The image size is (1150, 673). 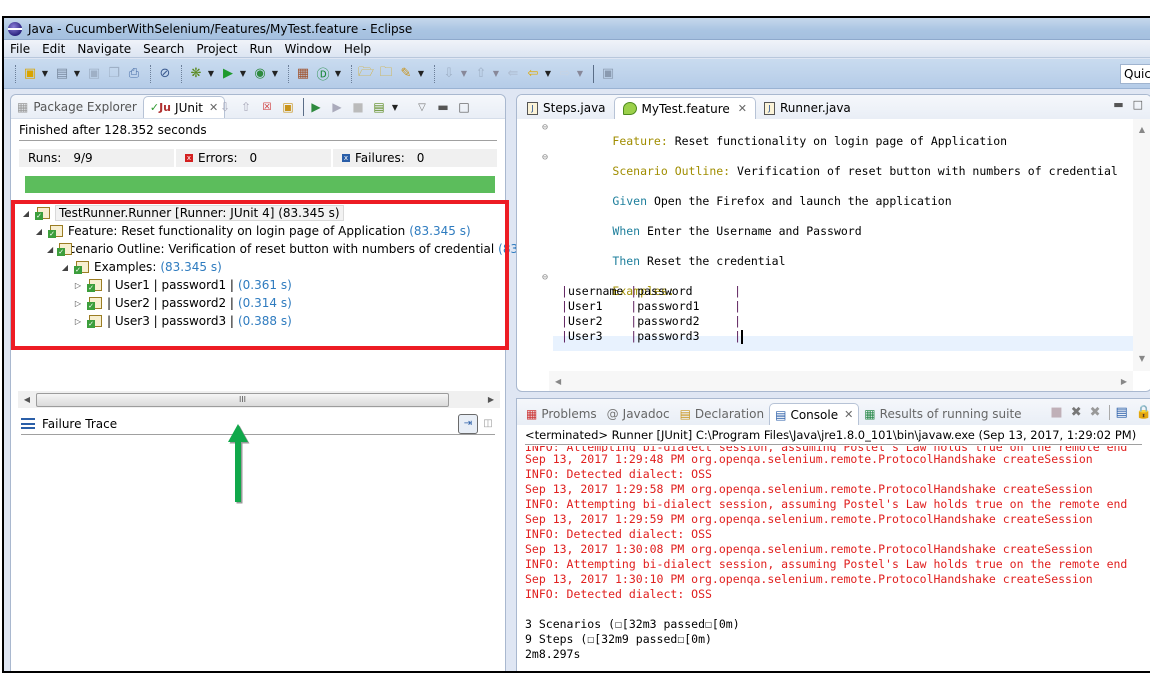 I want to click on error-icon: x, so click(x=189, y=158).